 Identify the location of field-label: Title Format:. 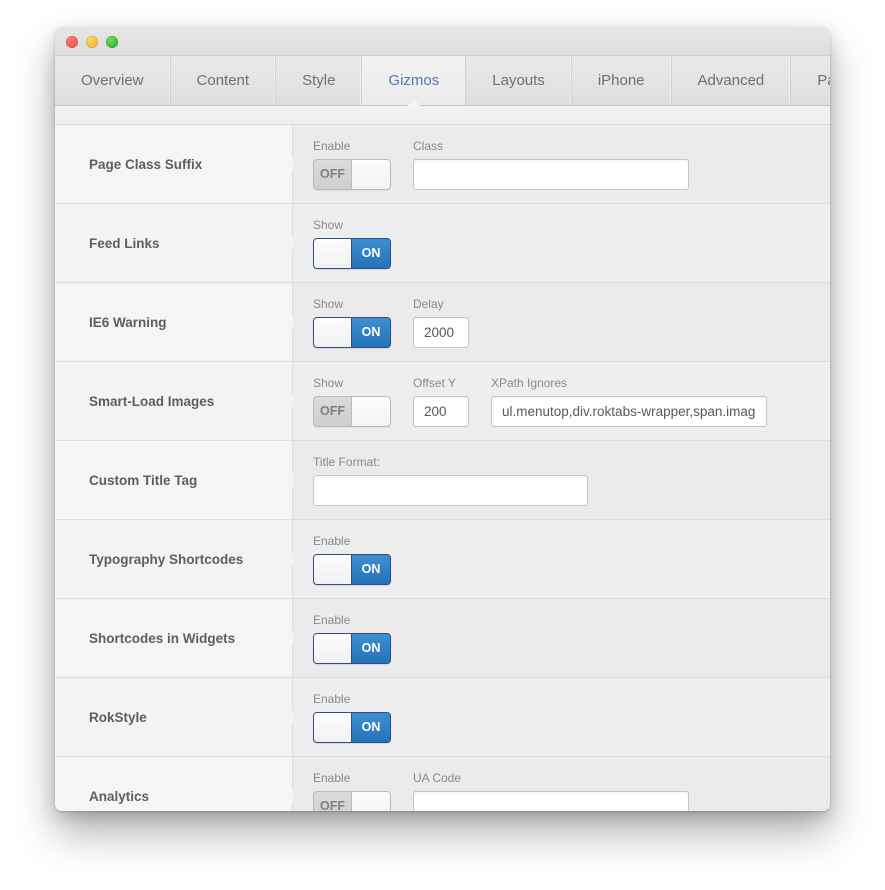
(346, 461).